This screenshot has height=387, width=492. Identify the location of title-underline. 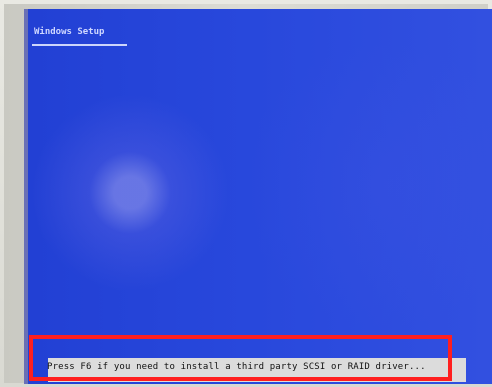
(79, 45).